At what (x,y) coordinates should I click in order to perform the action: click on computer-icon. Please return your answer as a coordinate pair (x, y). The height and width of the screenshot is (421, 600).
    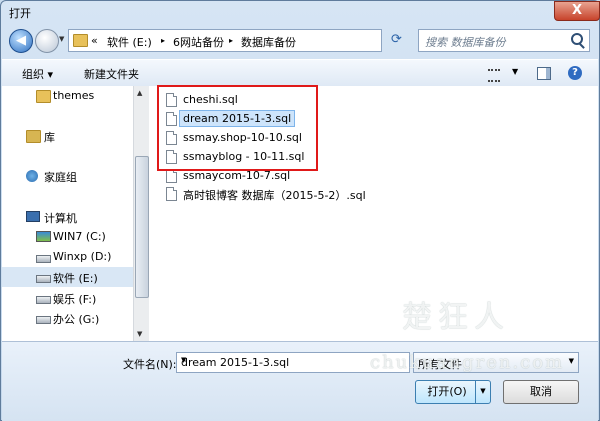
    Looking at the image, I should click on (33, 216).